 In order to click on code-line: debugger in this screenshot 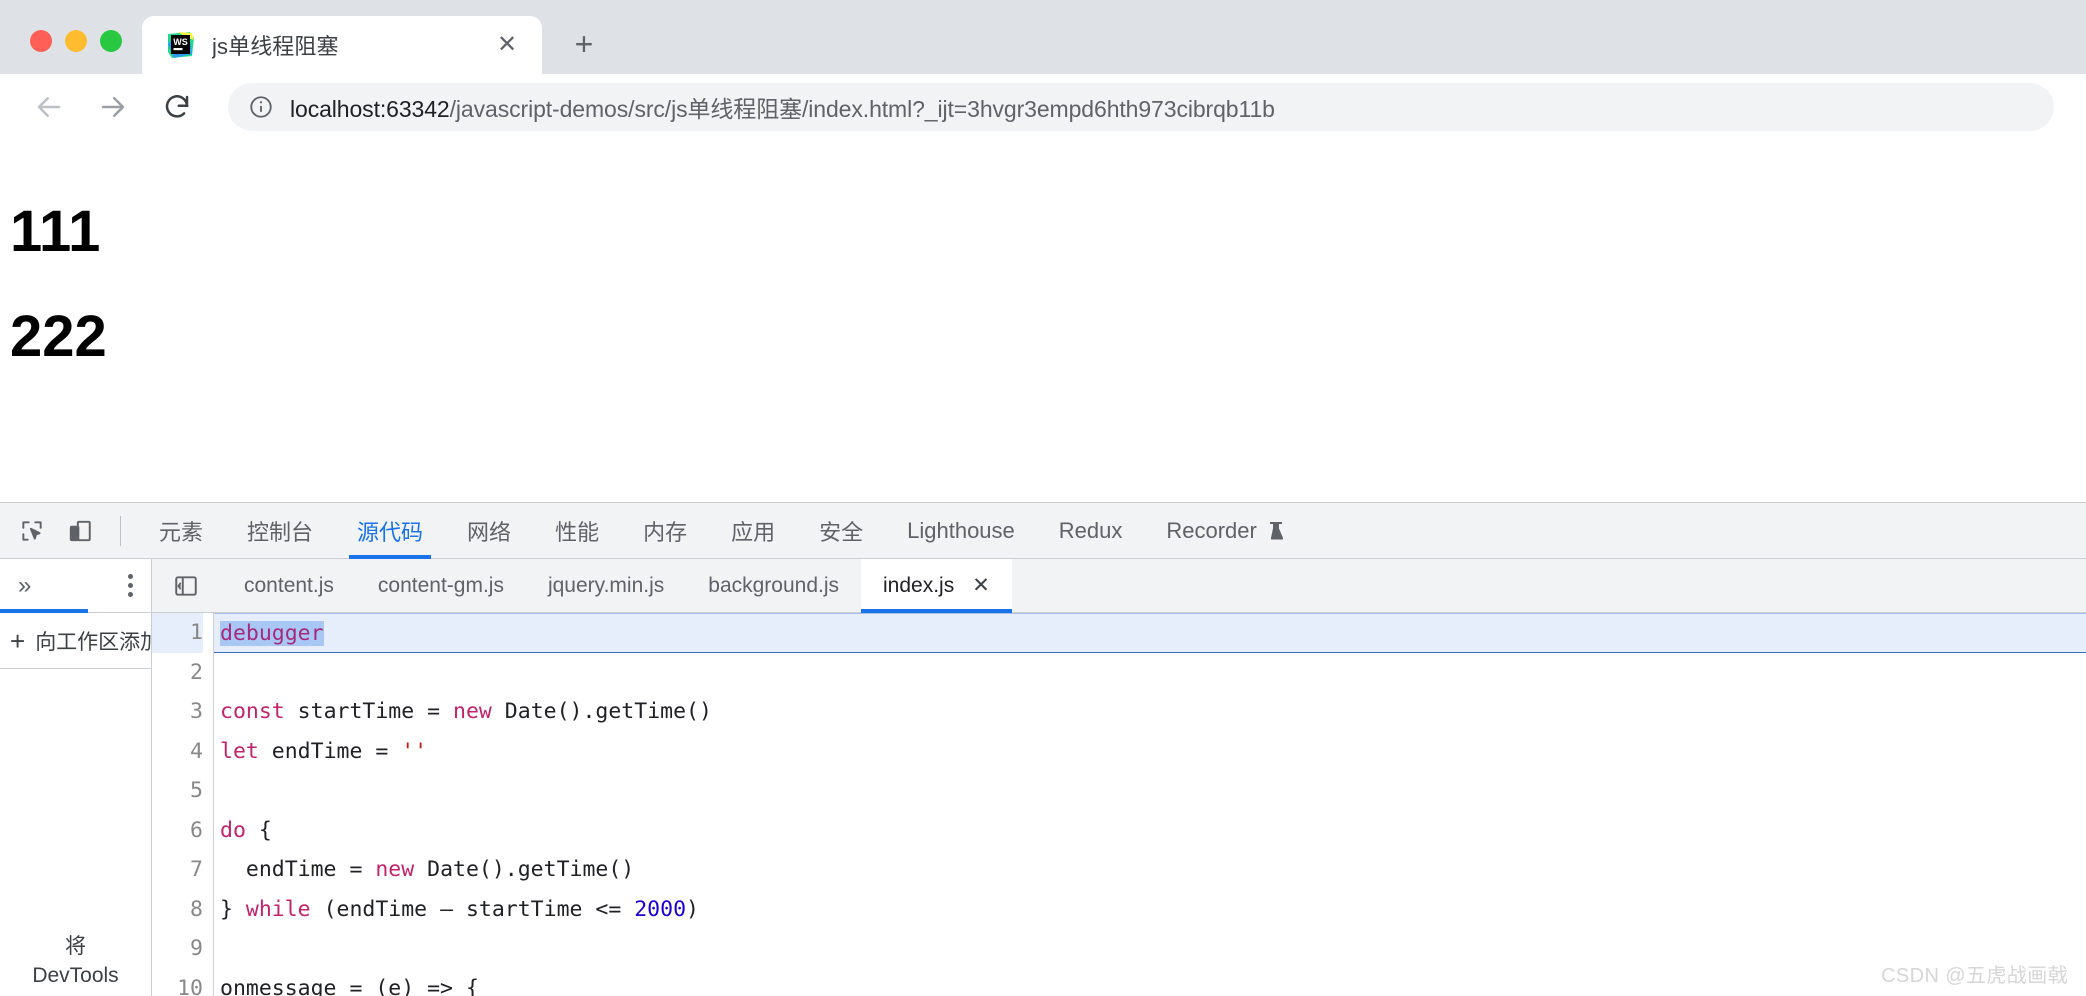, I will do `click(1150, 633)`.